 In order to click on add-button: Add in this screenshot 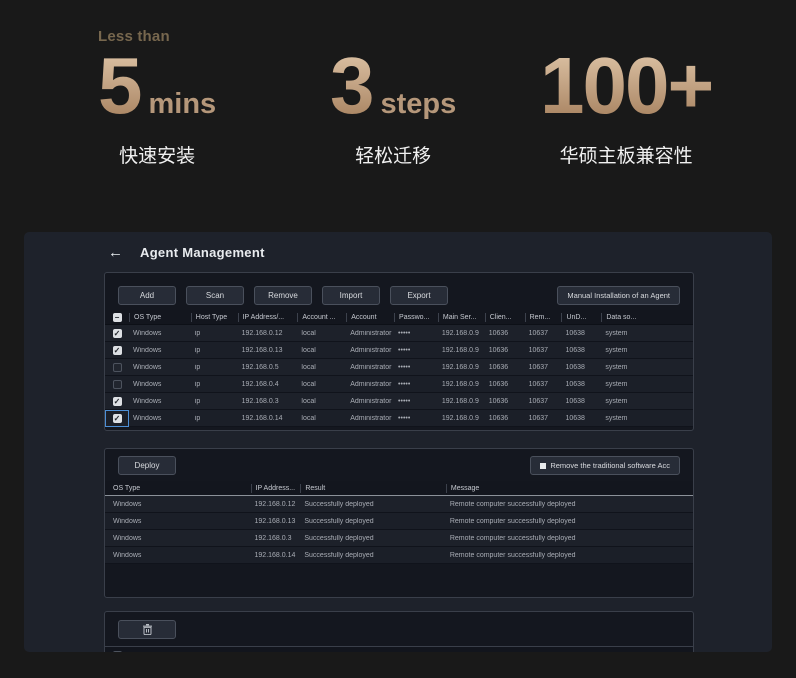, I will do `click(147, 295)`.